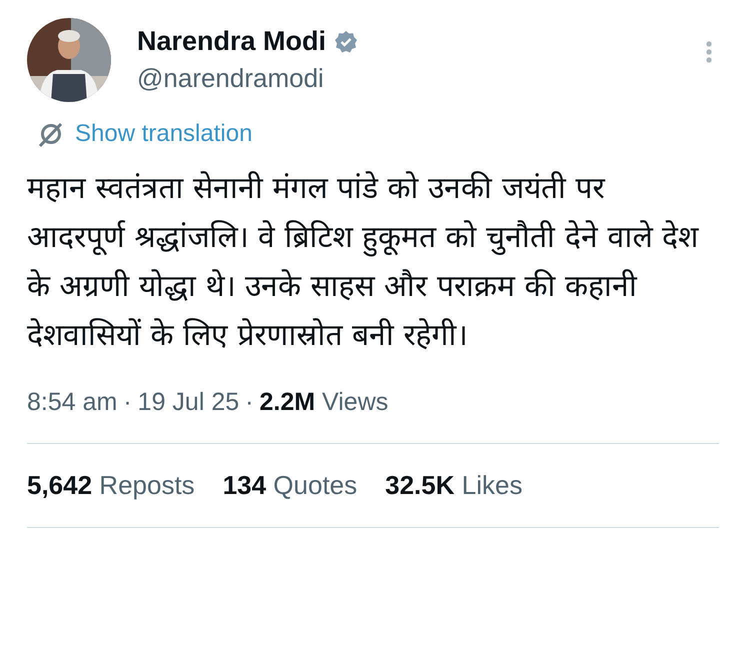 The width and height of the screenshot is (733, 645). What do you see at coordinates (709, 52) in the screenshot?
I see `more-options-icon` at bounding box center [709, 52].